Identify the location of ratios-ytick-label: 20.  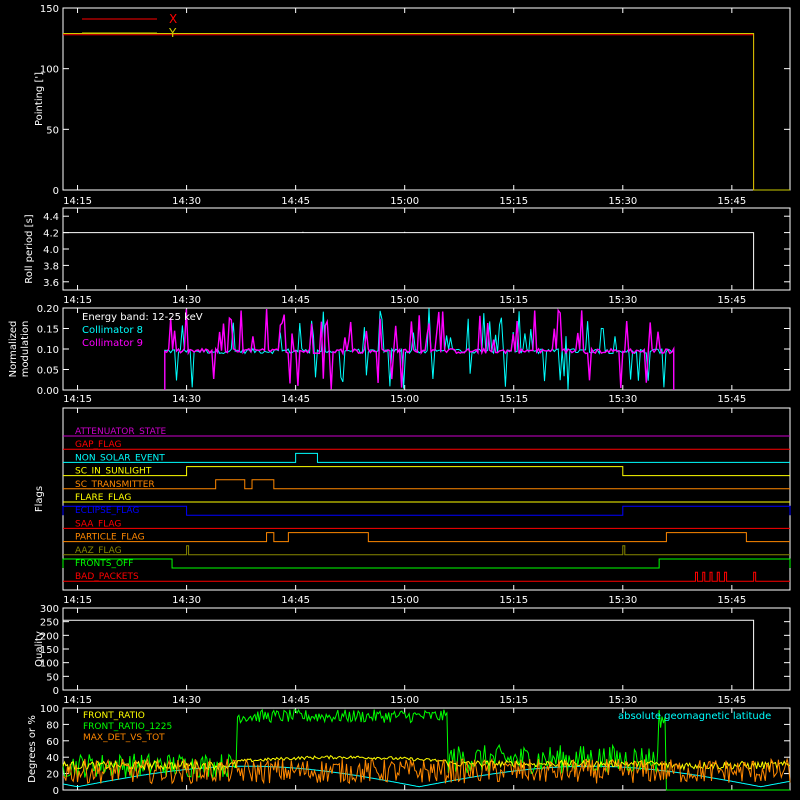
(52, 775).